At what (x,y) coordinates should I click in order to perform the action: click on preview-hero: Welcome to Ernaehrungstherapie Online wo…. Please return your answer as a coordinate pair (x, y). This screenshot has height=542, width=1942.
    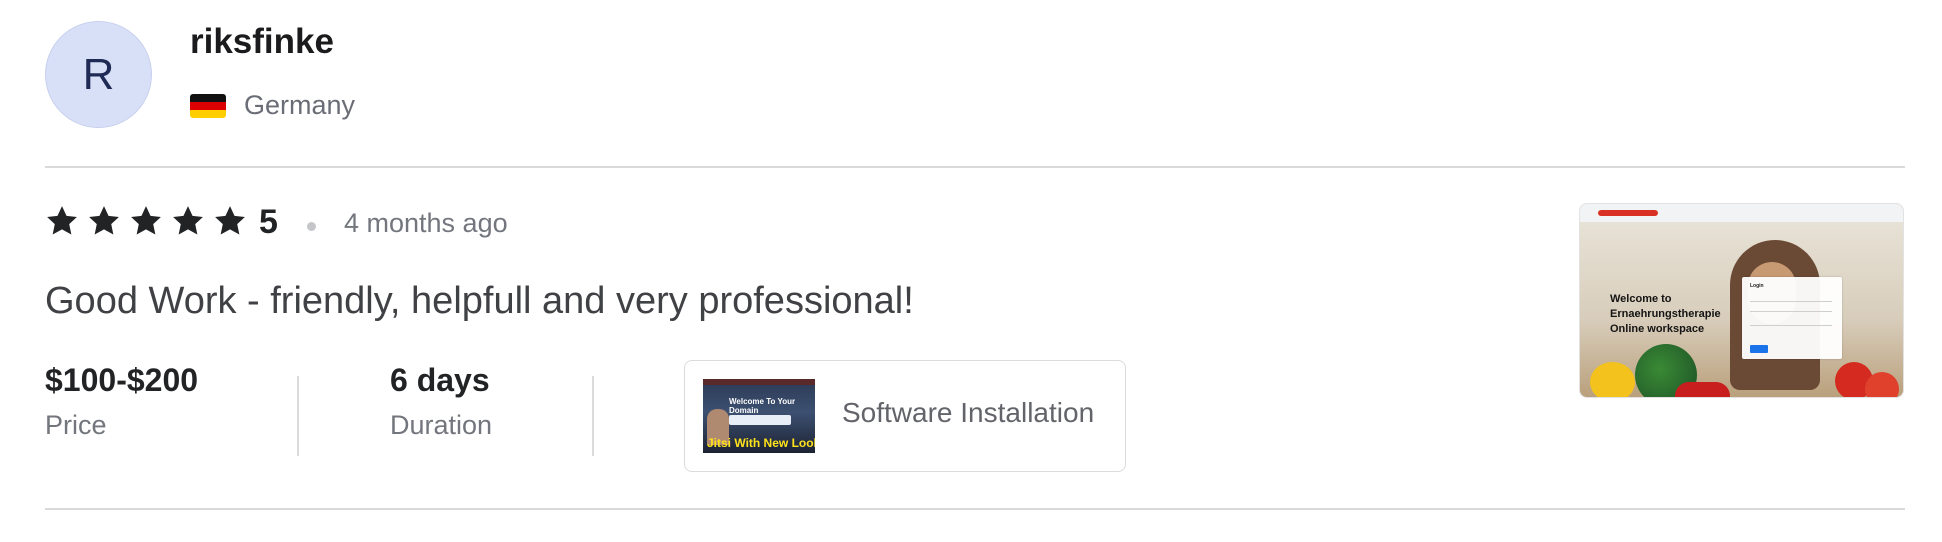
    Looking at the image, I should click on (1741, 309).